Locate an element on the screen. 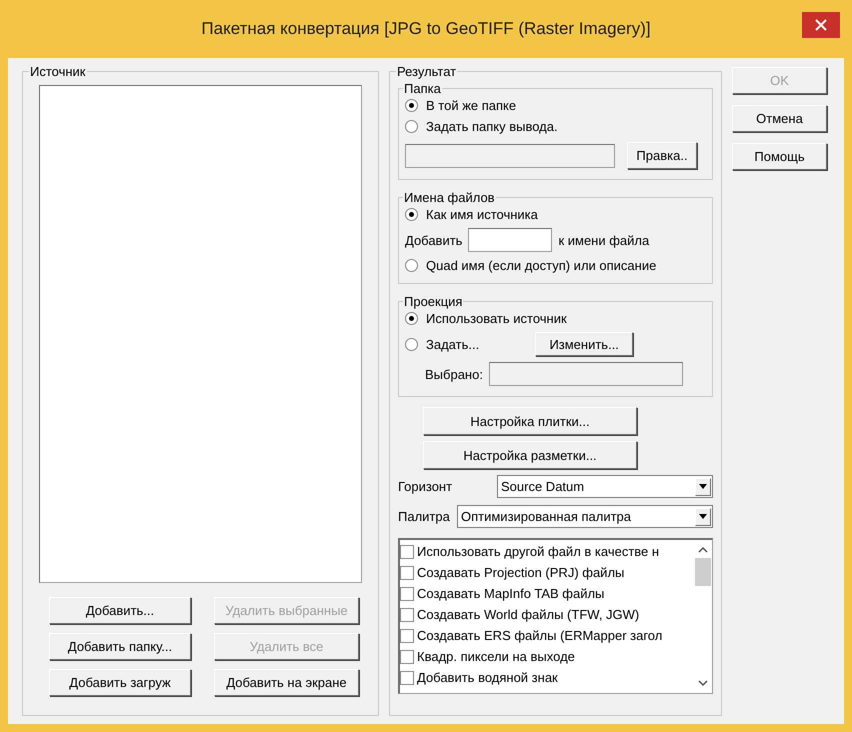 The image size is (852, 732). datum-dropdown: Source Datum is located at coordinates (605, 486).